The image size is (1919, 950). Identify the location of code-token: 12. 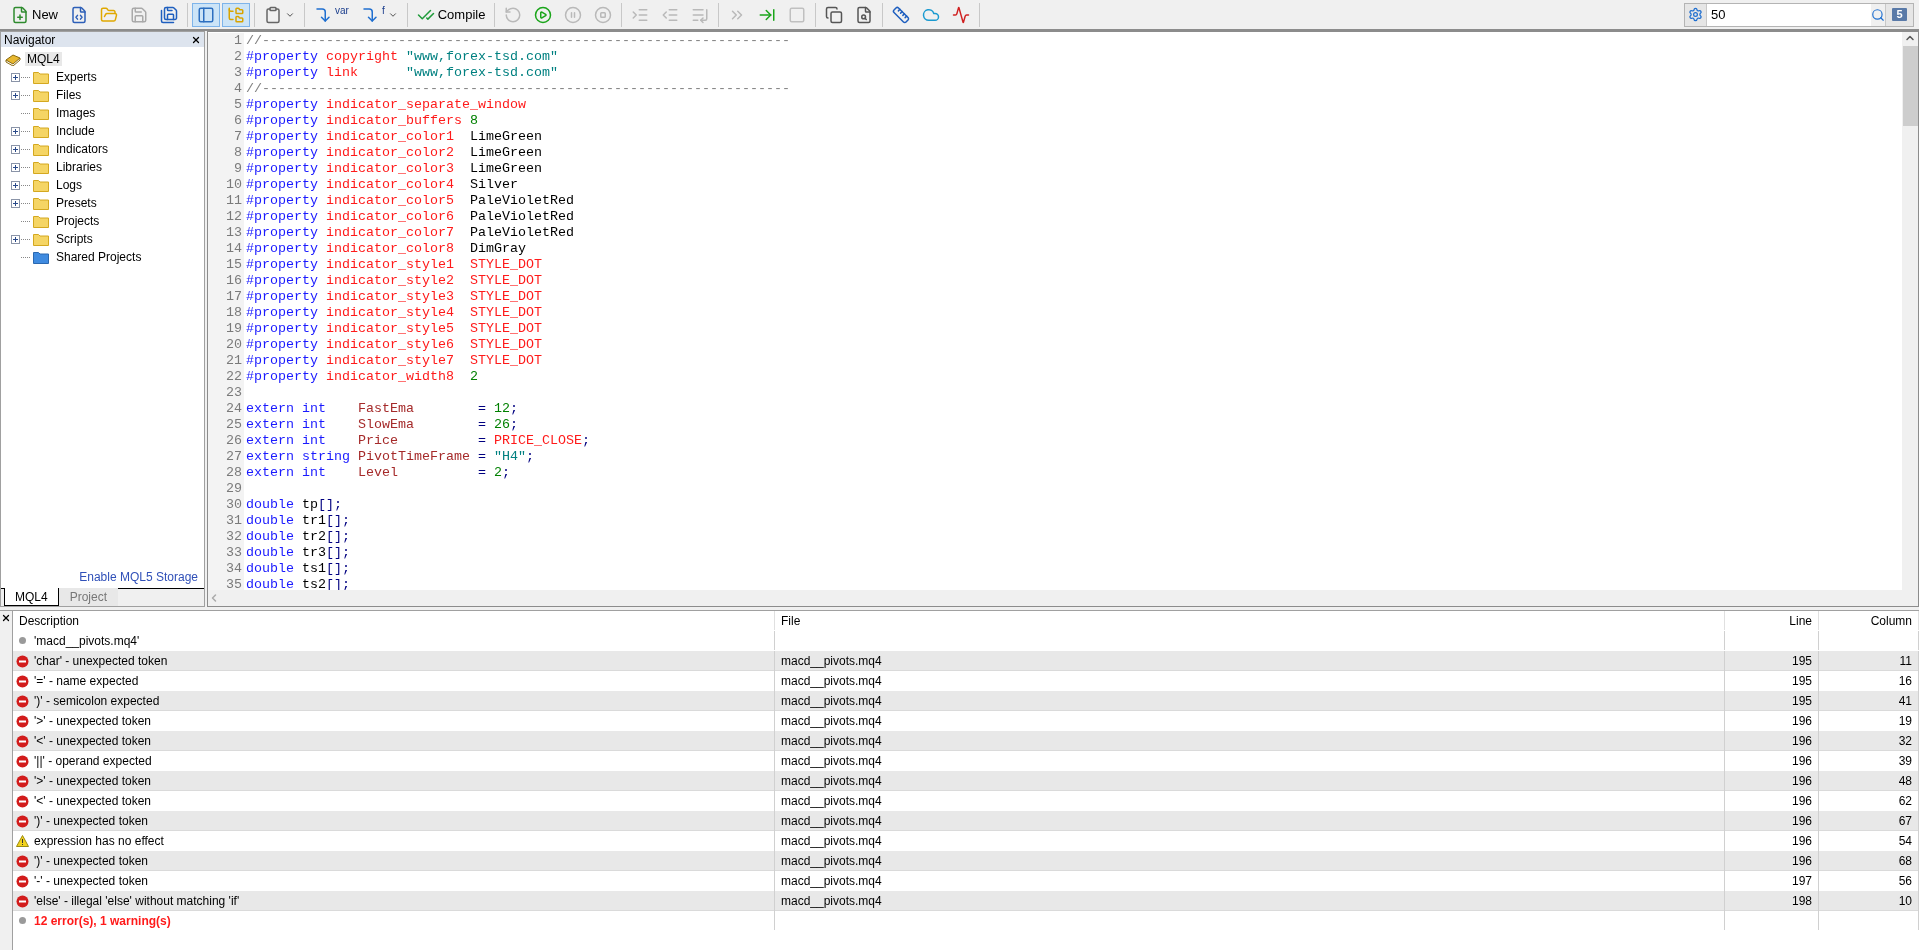
(501, 408).